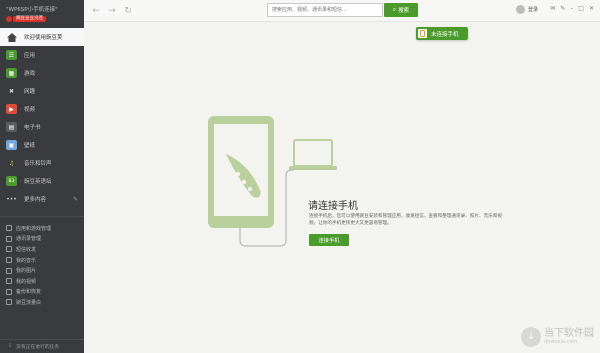  Describe the element at coordinates (272, 181) in the screenshot. I see `phone-laptop-illustration` at that location.